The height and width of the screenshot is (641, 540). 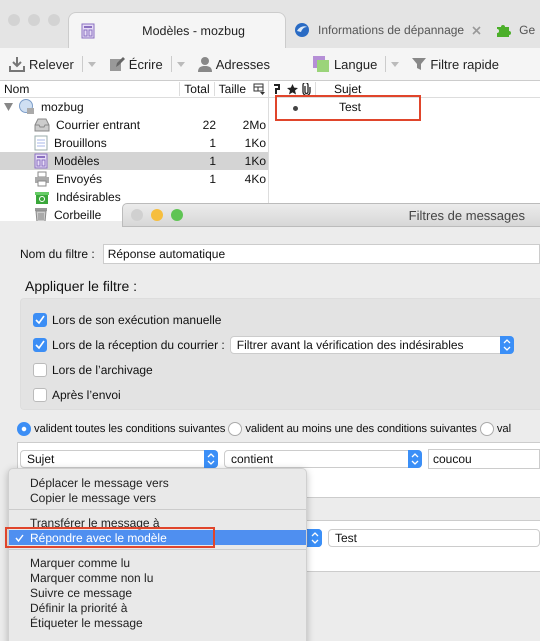 What do you see at coordinates (157, 577) in the screenshot?
I see `menu-item: Marquer comme non lu` at bounding box center [157, 577].